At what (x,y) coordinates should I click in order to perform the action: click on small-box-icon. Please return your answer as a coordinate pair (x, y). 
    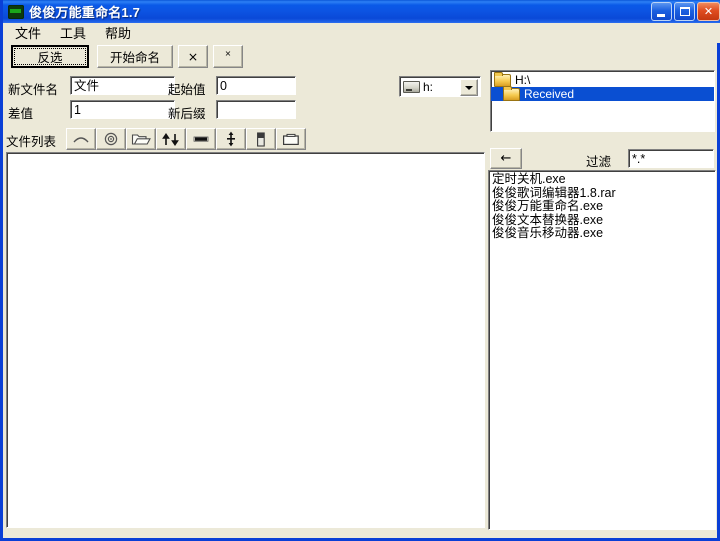
    Looking at the image, I should click on (261, 139).